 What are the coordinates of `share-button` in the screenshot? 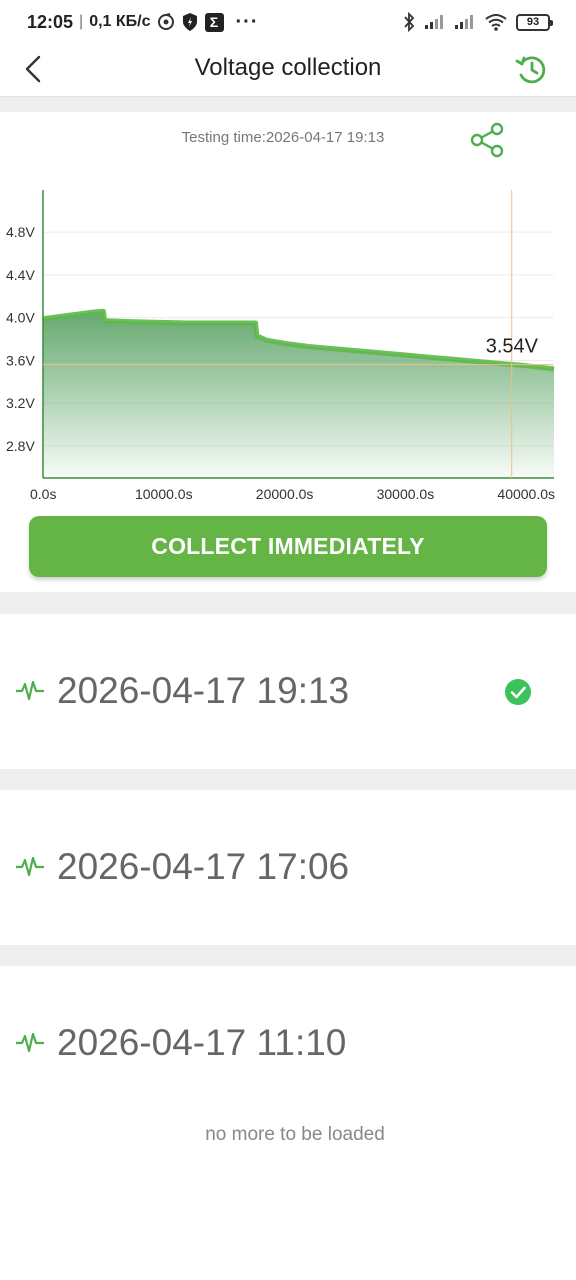 It's located at (488, 140).